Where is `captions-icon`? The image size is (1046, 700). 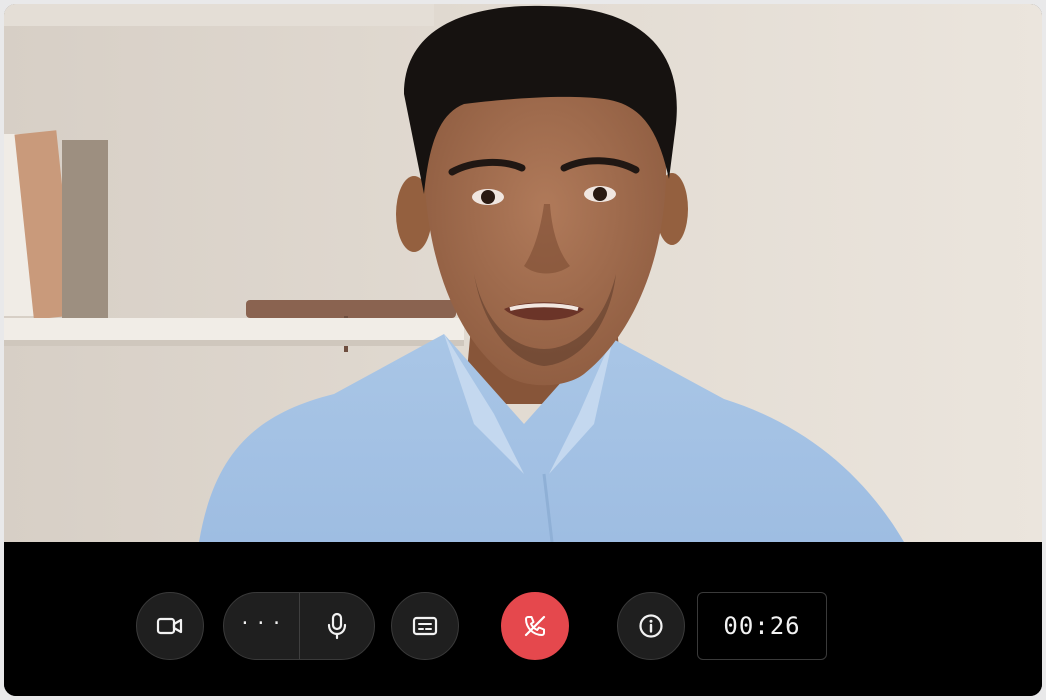 captions-icon is located at coordinates (425, 626).